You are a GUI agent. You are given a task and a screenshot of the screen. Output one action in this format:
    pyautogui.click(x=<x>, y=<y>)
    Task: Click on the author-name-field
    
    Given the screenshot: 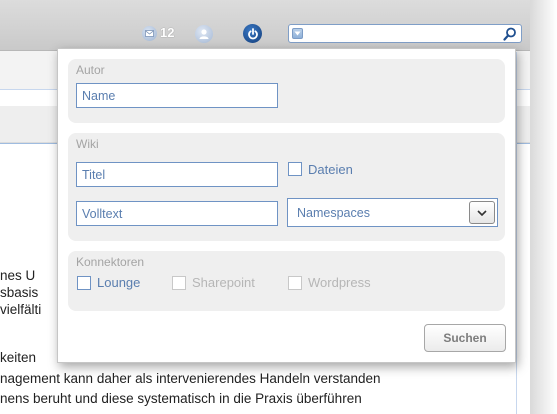 What is the action you would take?
    pyautogui.click(x=177, y=95)
    